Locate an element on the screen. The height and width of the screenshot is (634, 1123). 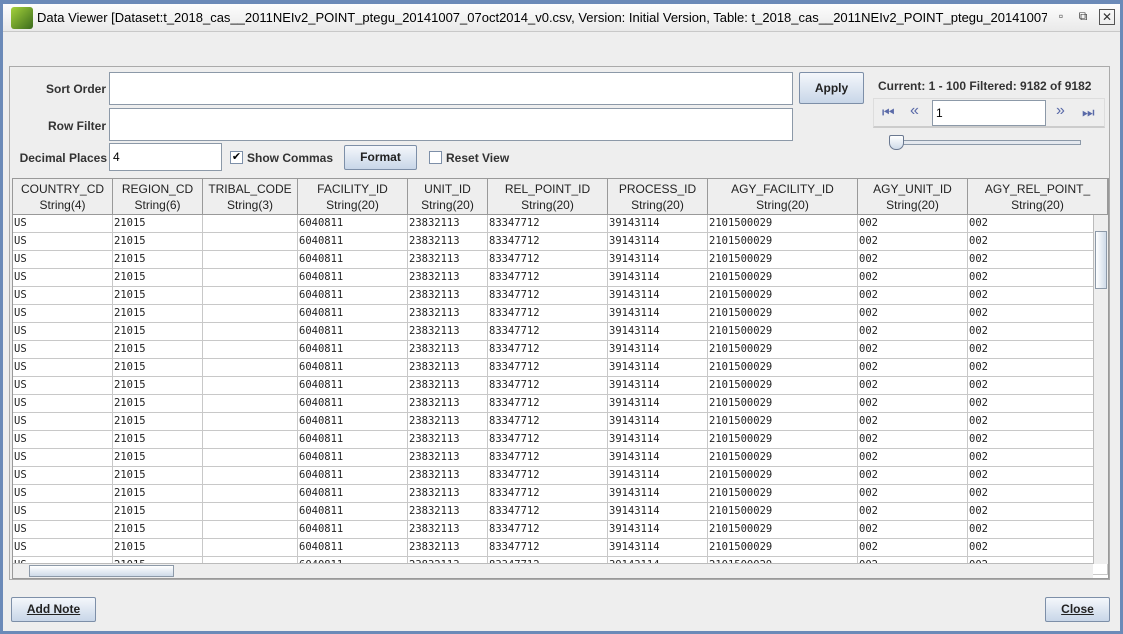
horizontal-scrollbar is located at coordinates (553, 570).